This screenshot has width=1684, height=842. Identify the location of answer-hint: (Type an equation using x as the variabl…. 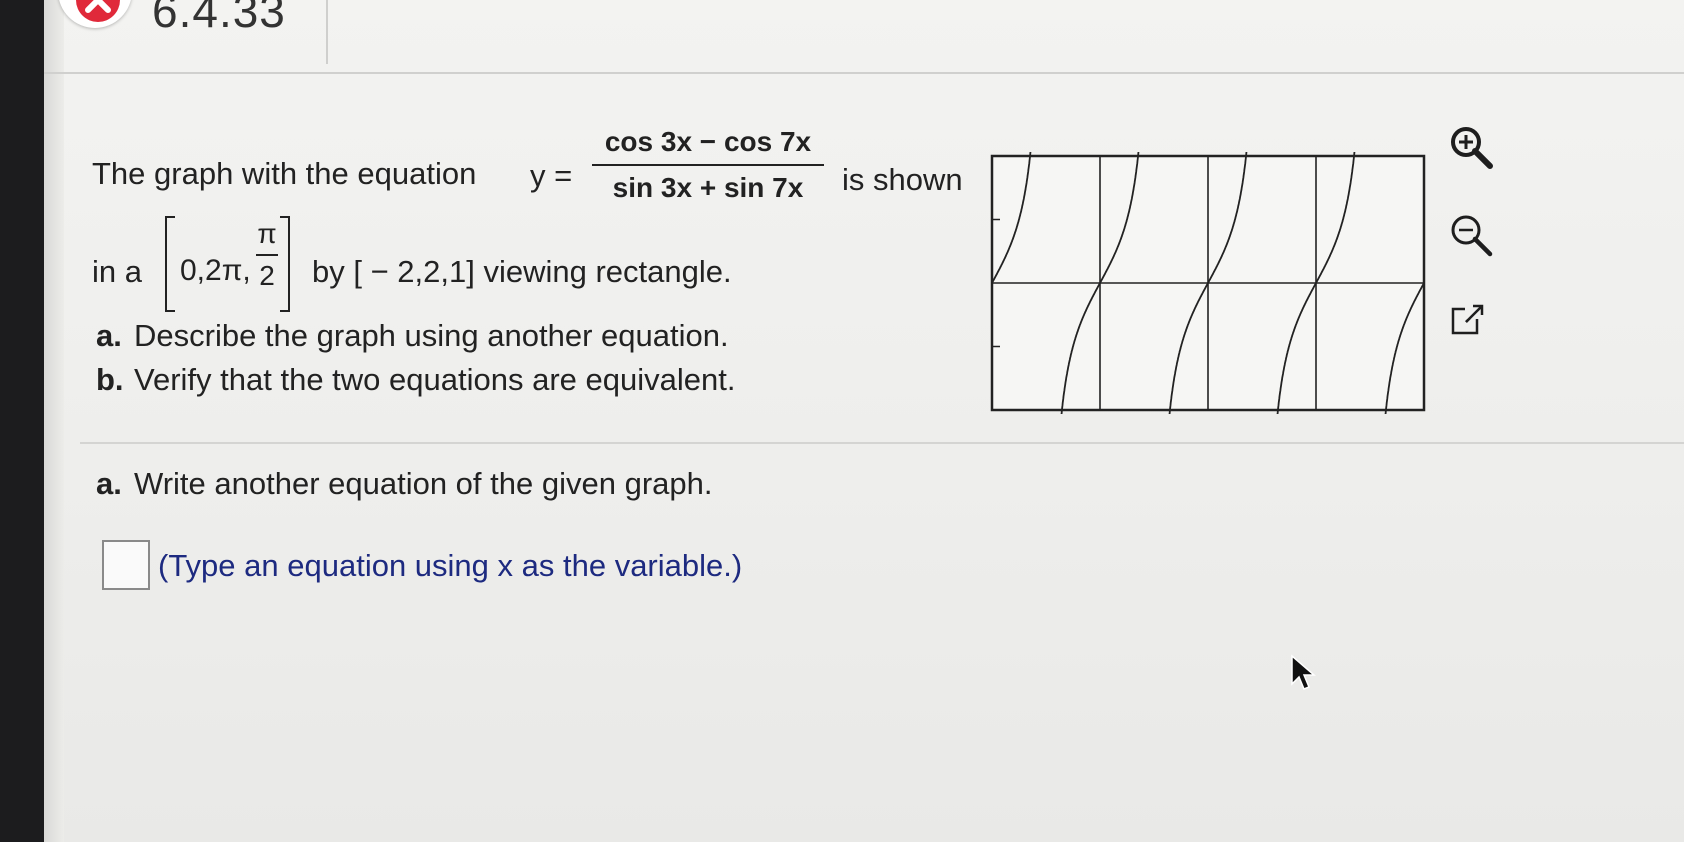
(450, 565).